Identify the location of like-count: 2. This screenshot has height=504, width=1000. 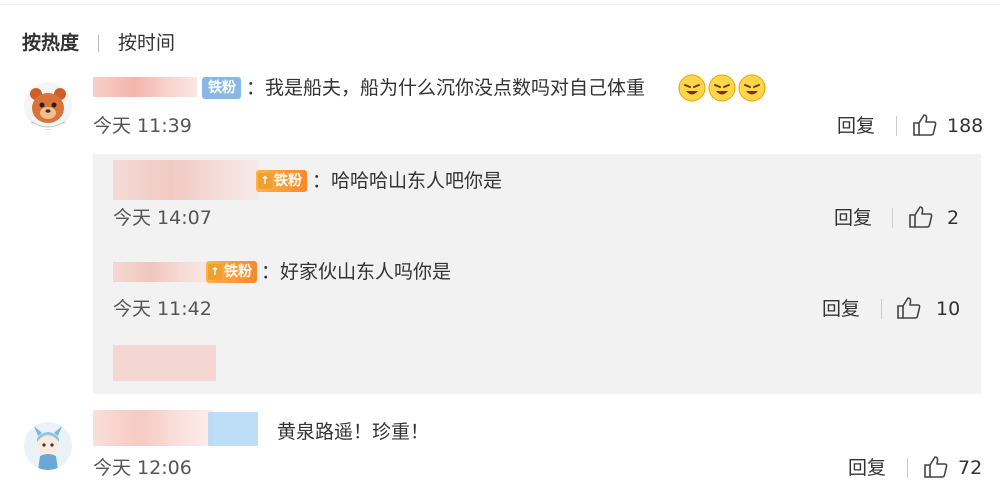
(953, 218).